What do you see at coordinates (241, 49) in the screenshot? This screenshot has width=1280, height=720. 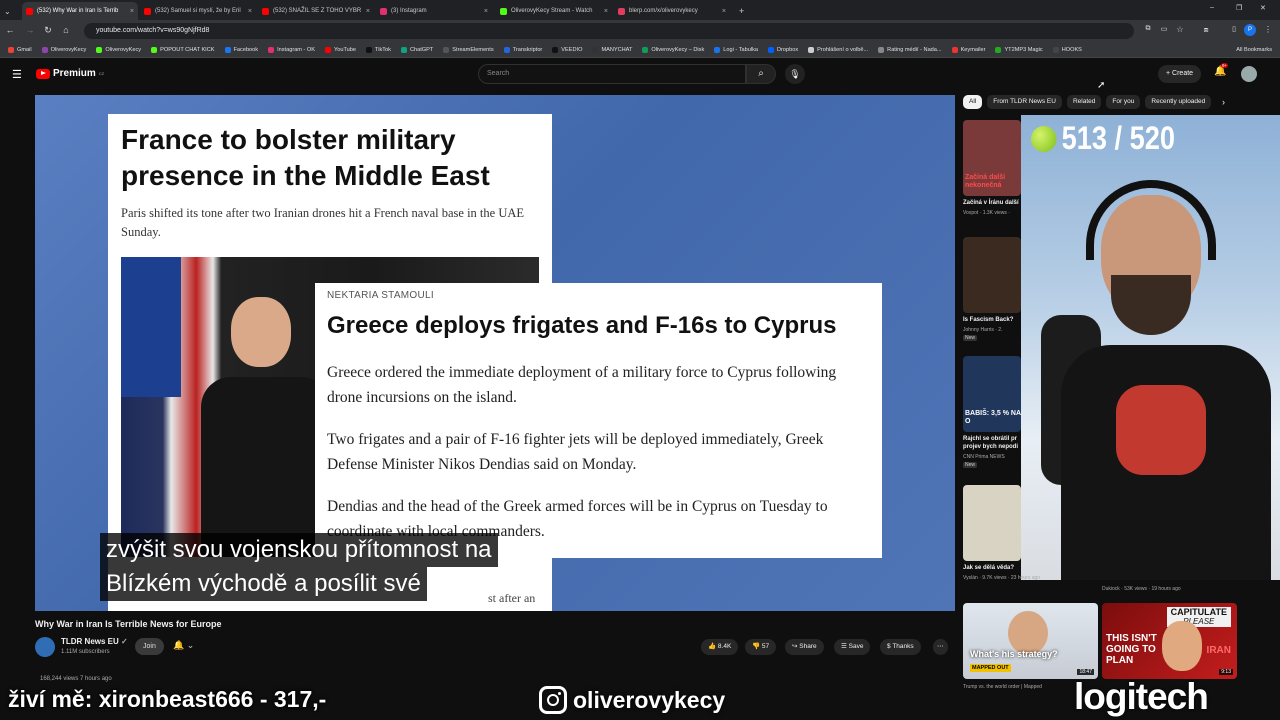 I see `bookmark-item: Facebook` at bounding box center [241, 49].